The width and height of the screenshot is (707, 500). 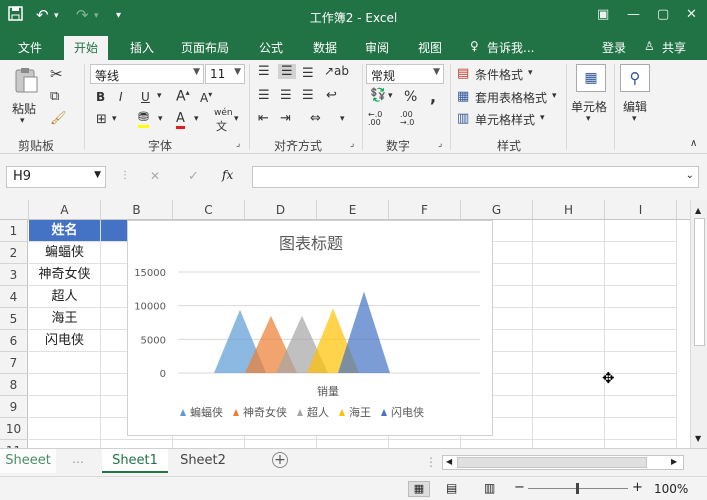 What do you see at coordinates (405, 74) in the screenshot?
I see `number-format-dropdown: 常规 ▼` at bounding box center [405, 74].